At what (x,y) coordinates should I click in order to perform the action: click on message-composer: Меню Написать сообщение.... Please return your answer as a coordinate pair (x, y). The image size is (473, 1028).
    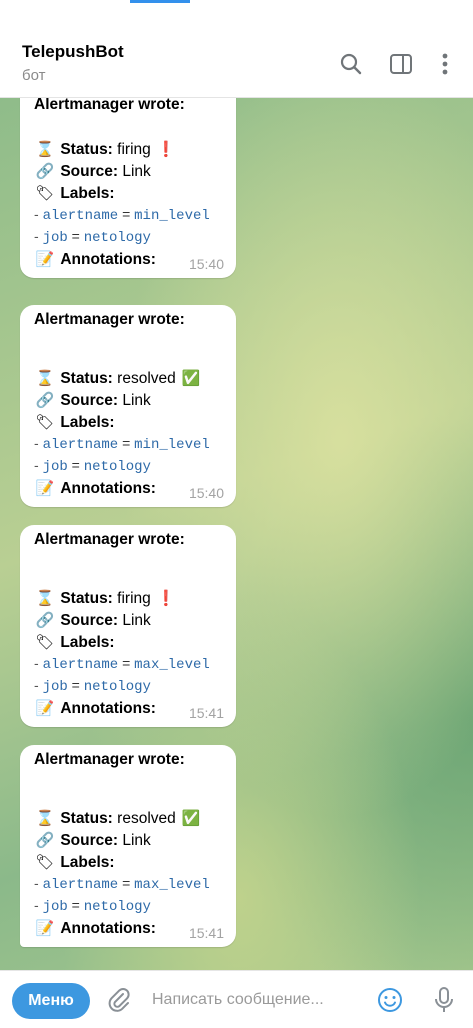
    Looking at the image, I should click on (236, 999).